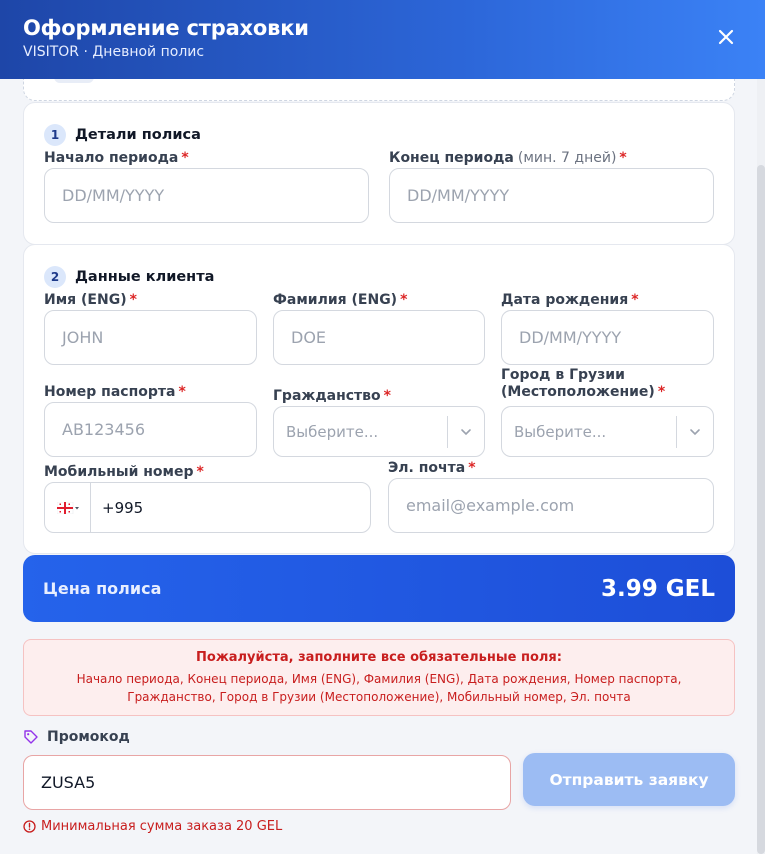  What do you see at coordinates (583, 383) in the screenshot?
I see `city-label: Город в Грузии (Местоположение) *` at bounding box center [583, 383].